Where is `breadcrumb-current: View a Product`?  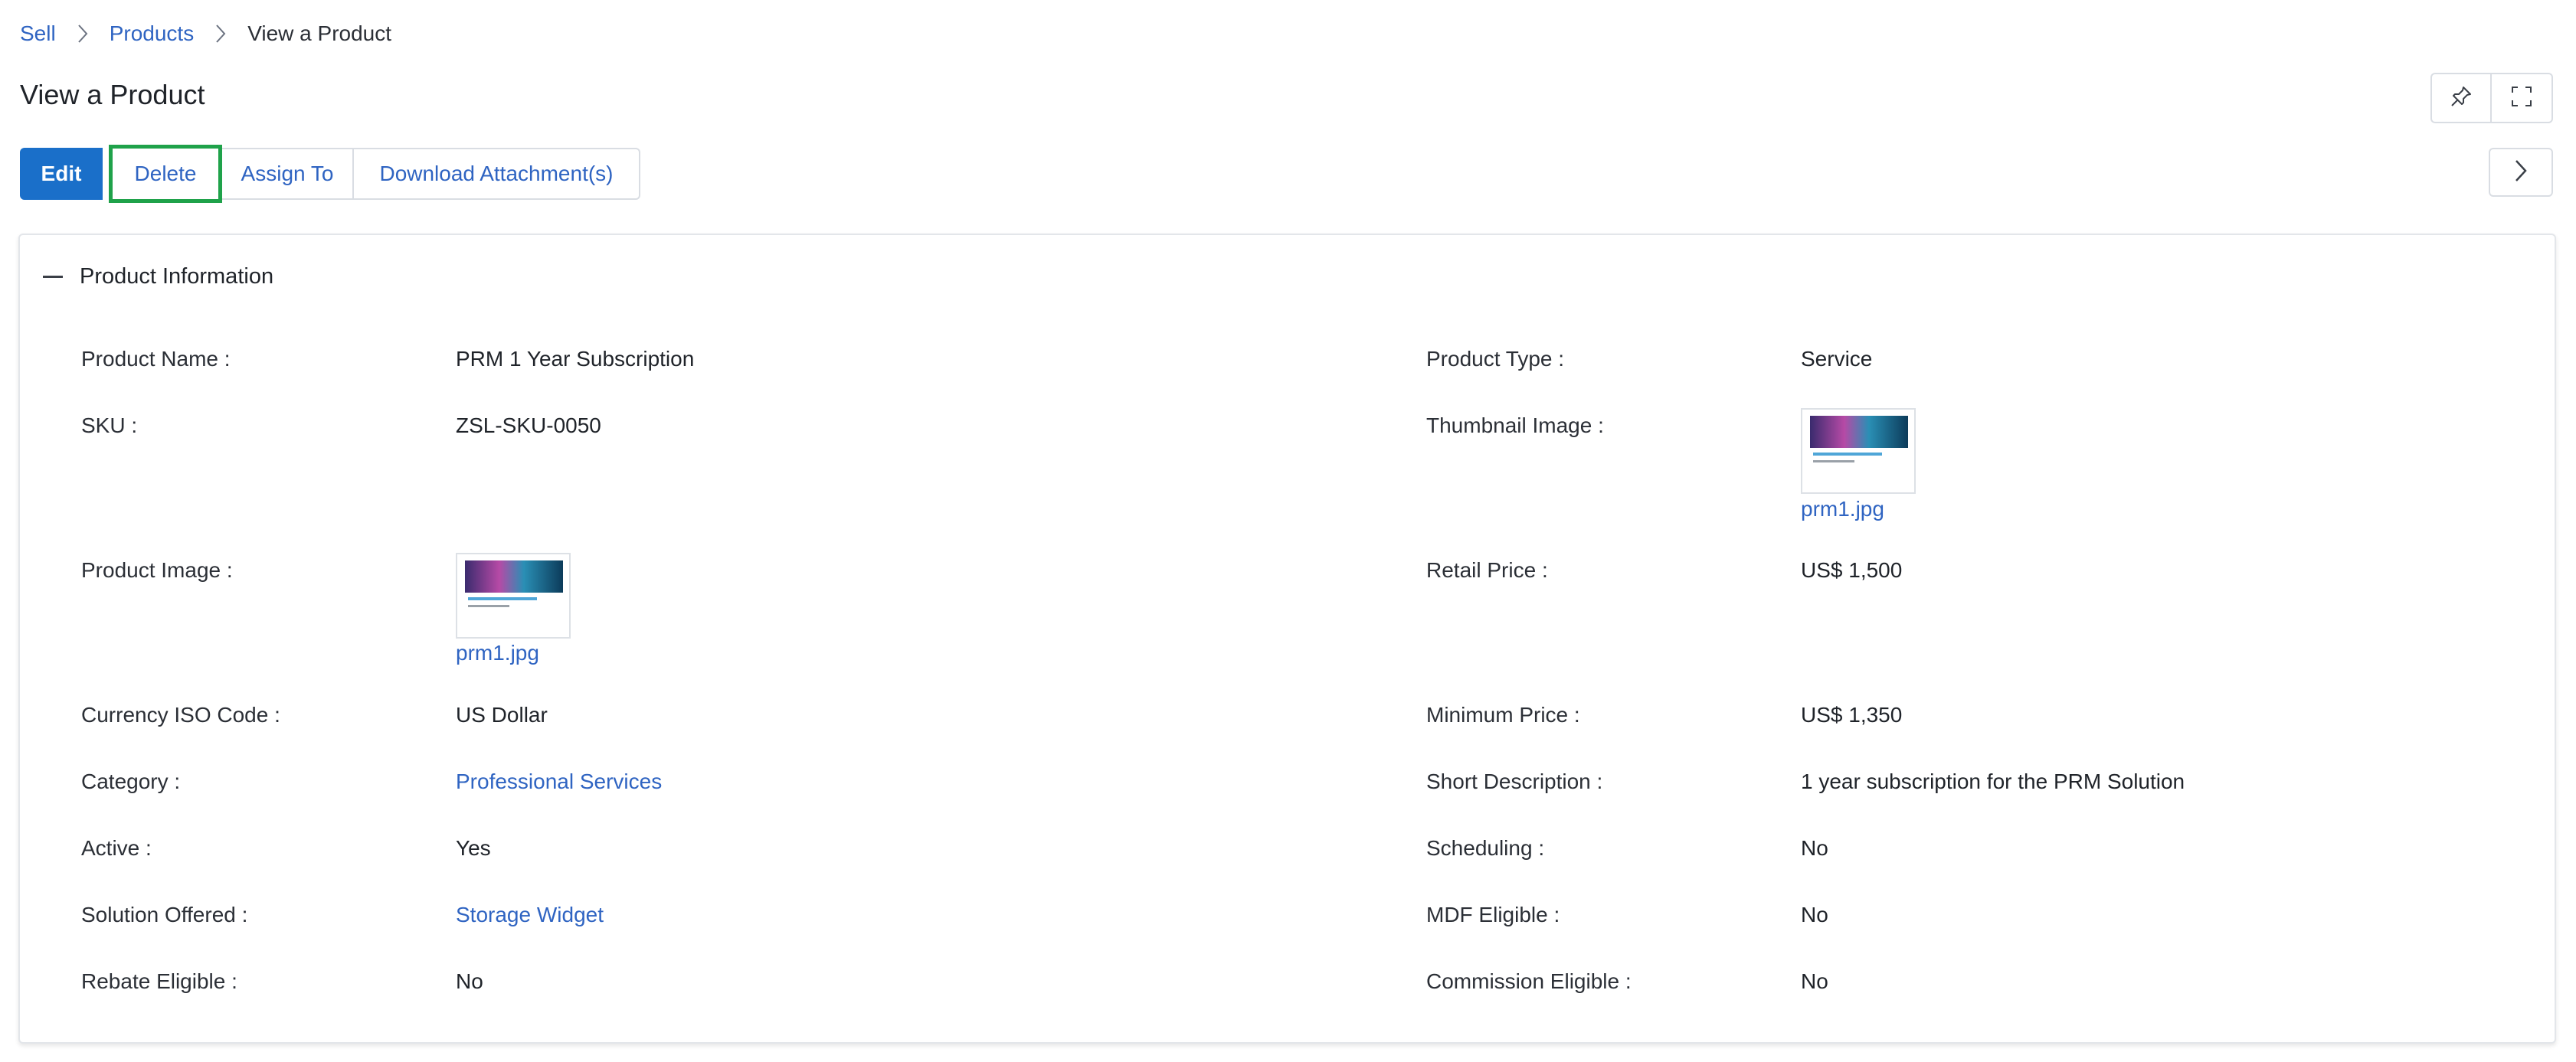 breadcrumb-current: View a Product is located at coordinates (319, 33).